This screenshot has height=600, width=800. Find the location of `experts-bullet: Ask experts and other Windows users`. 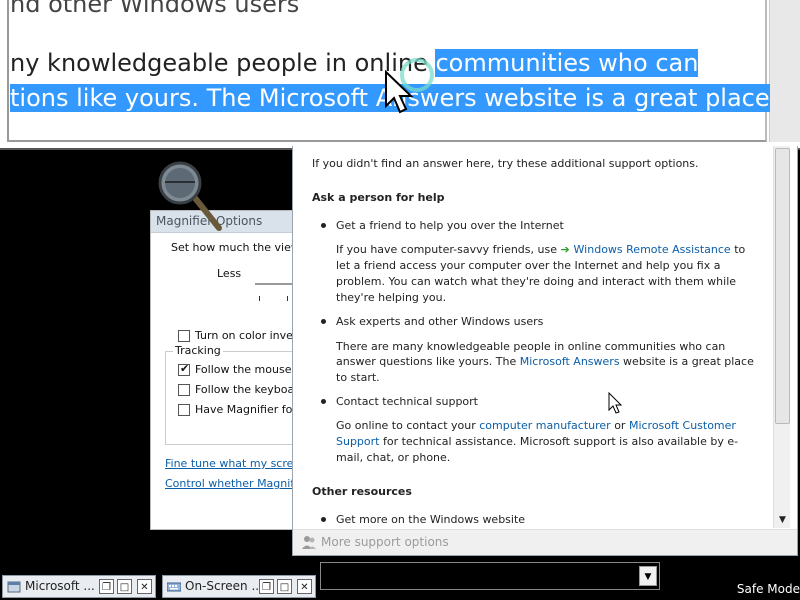

experts-bullet: Ask experts and other Windows users is located at coordinates (440, 321).